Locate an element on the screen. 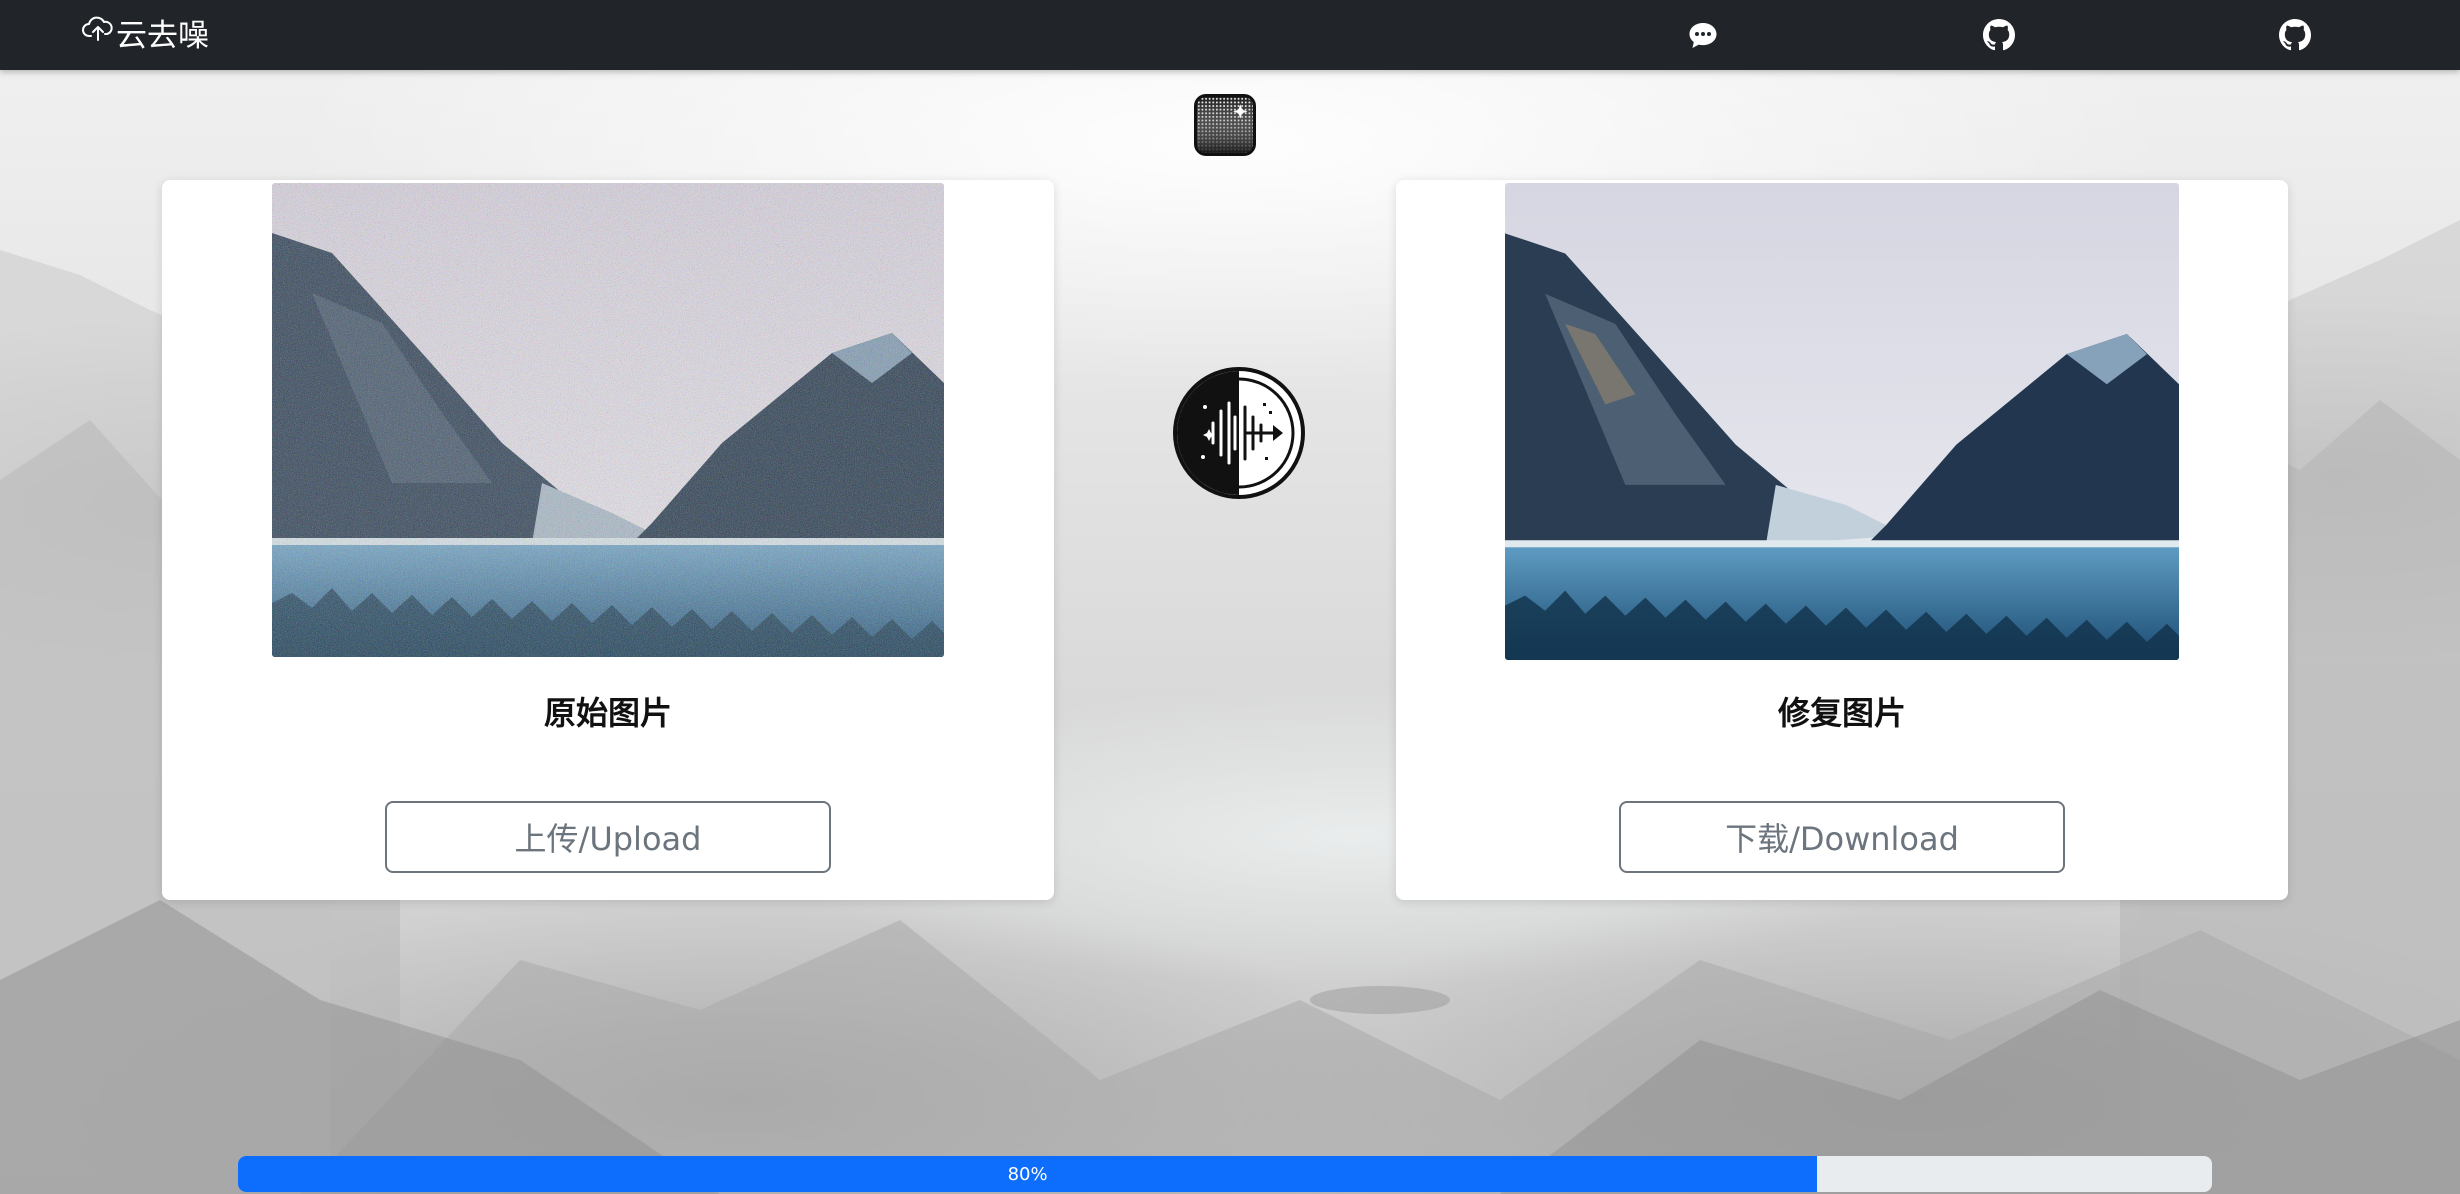  brand: 云去噪 is located at coordinates (145, 32).